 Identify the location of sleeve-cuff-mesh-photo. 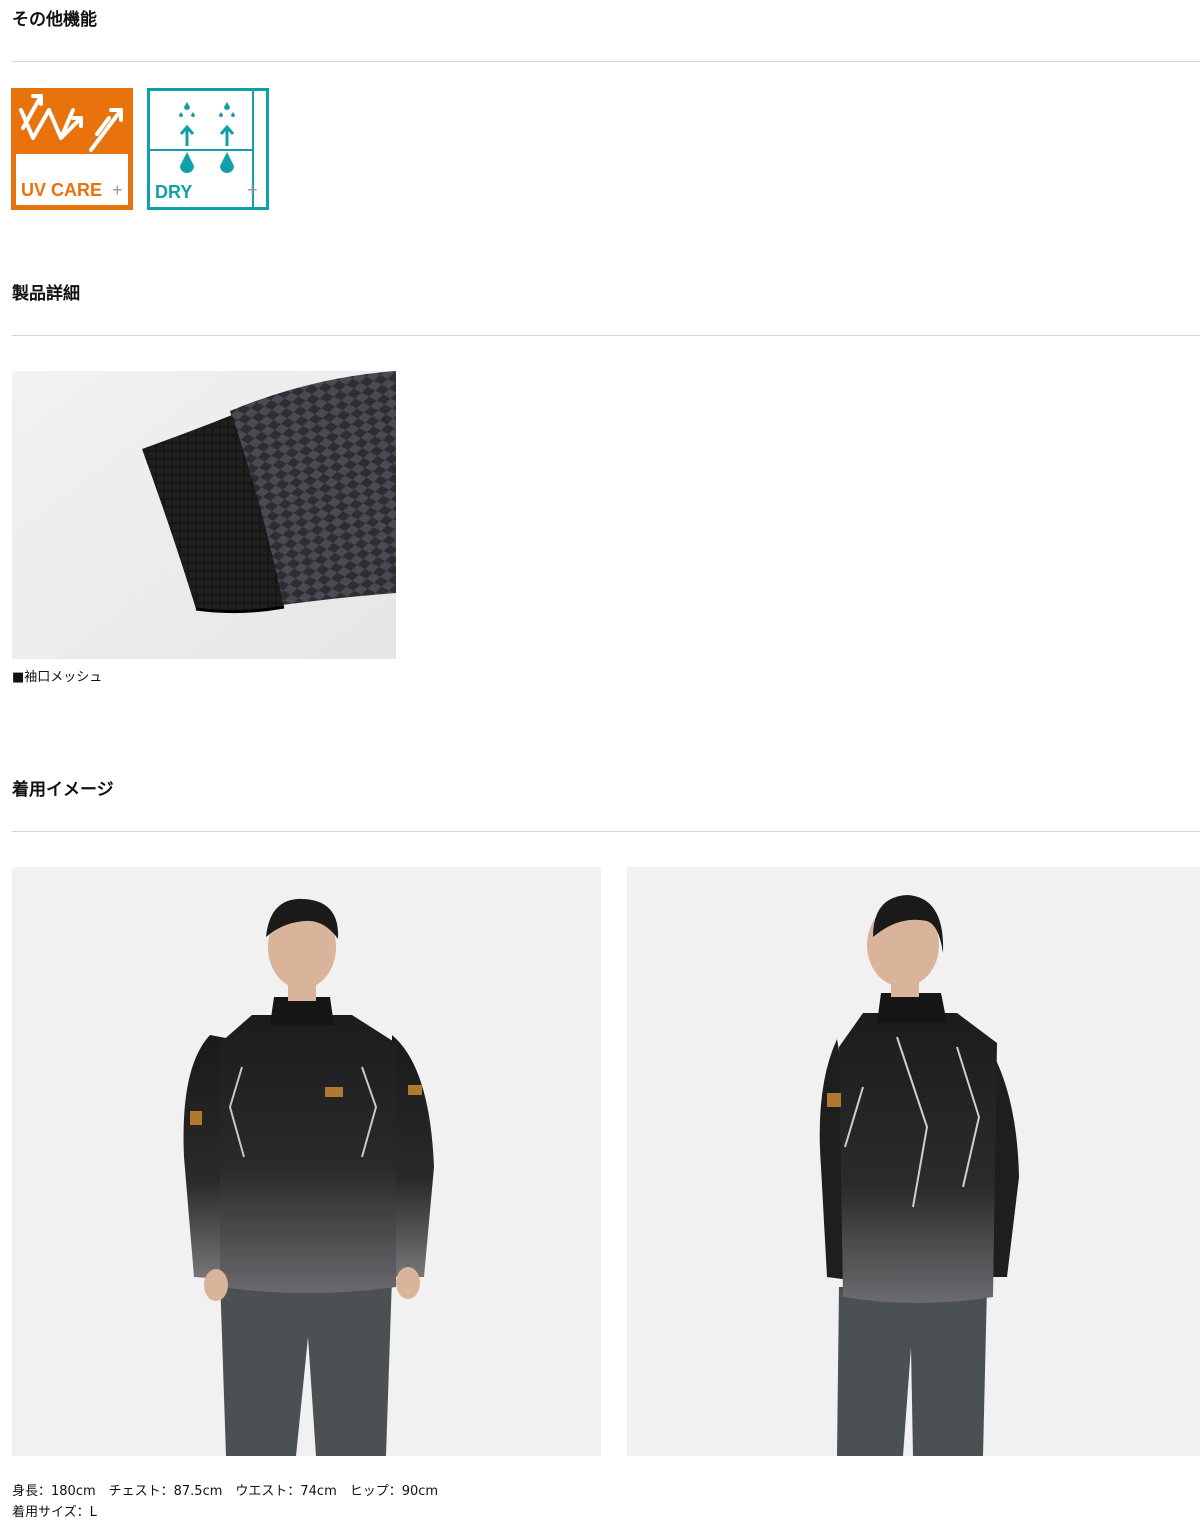
(204, 515).